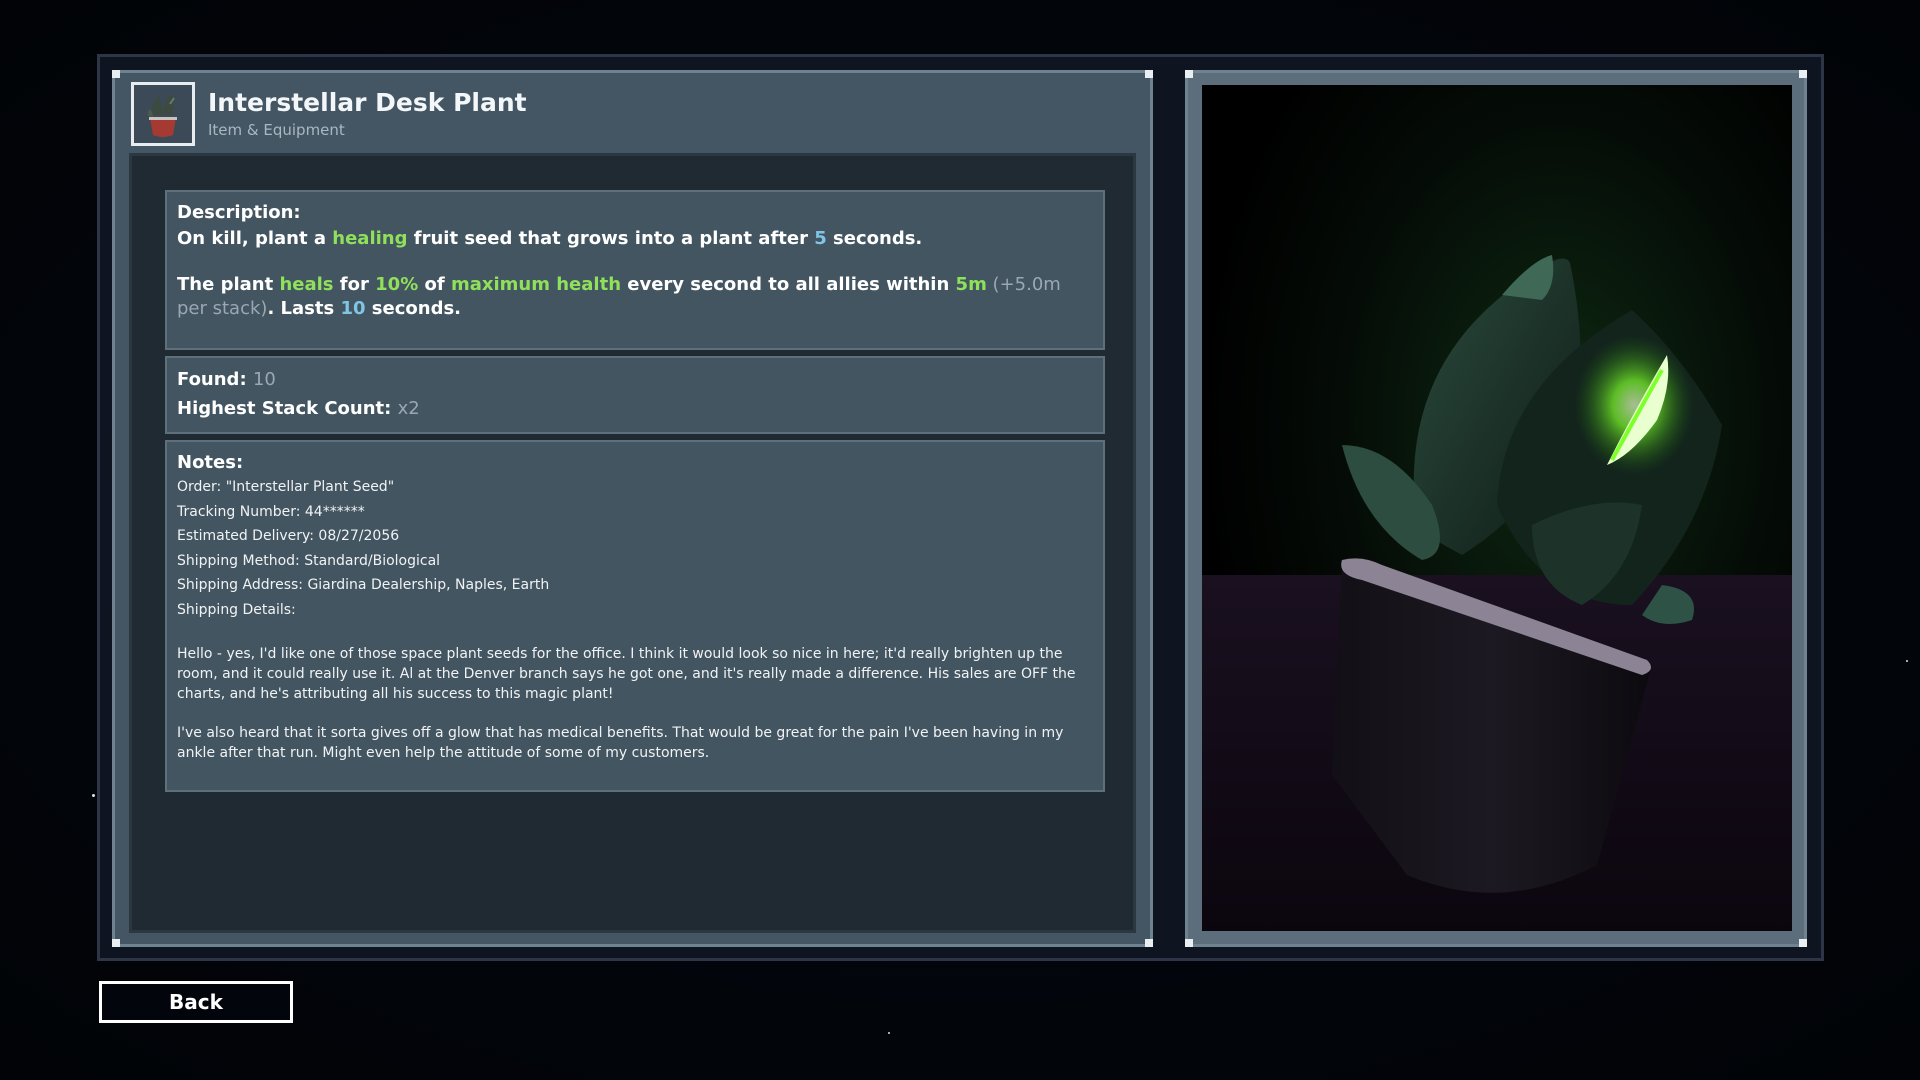 The width and height of the screenshot is (1920, 1080). I want to click on description-label: Description:, so click(239, 212).